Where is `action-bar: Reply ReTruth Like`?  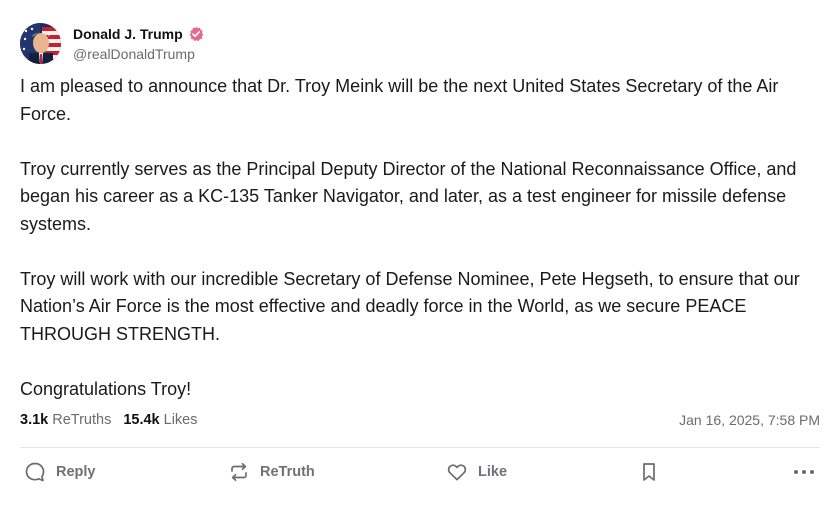 action-bar: Reply ReTruth Like is located at coordinates (420, 472).